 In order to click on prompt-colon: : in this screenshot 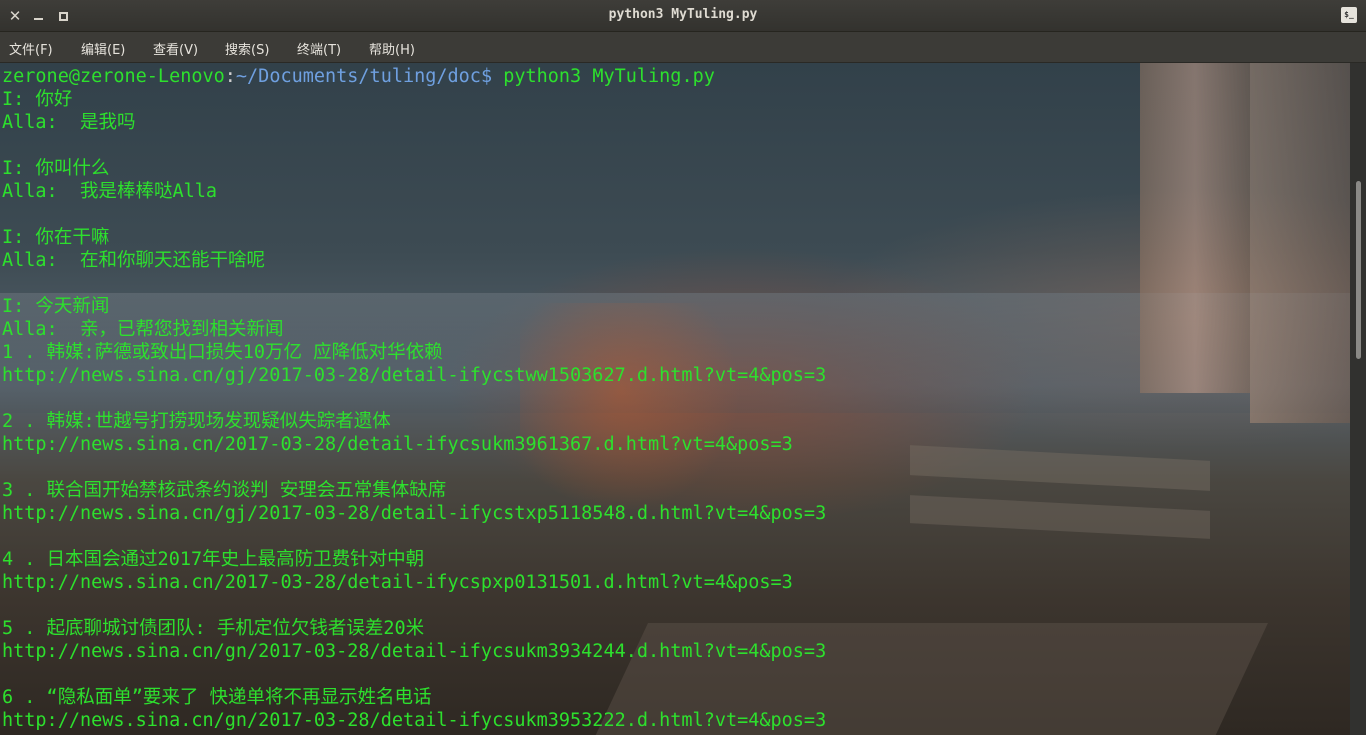, I will do `click(230, 76)`.